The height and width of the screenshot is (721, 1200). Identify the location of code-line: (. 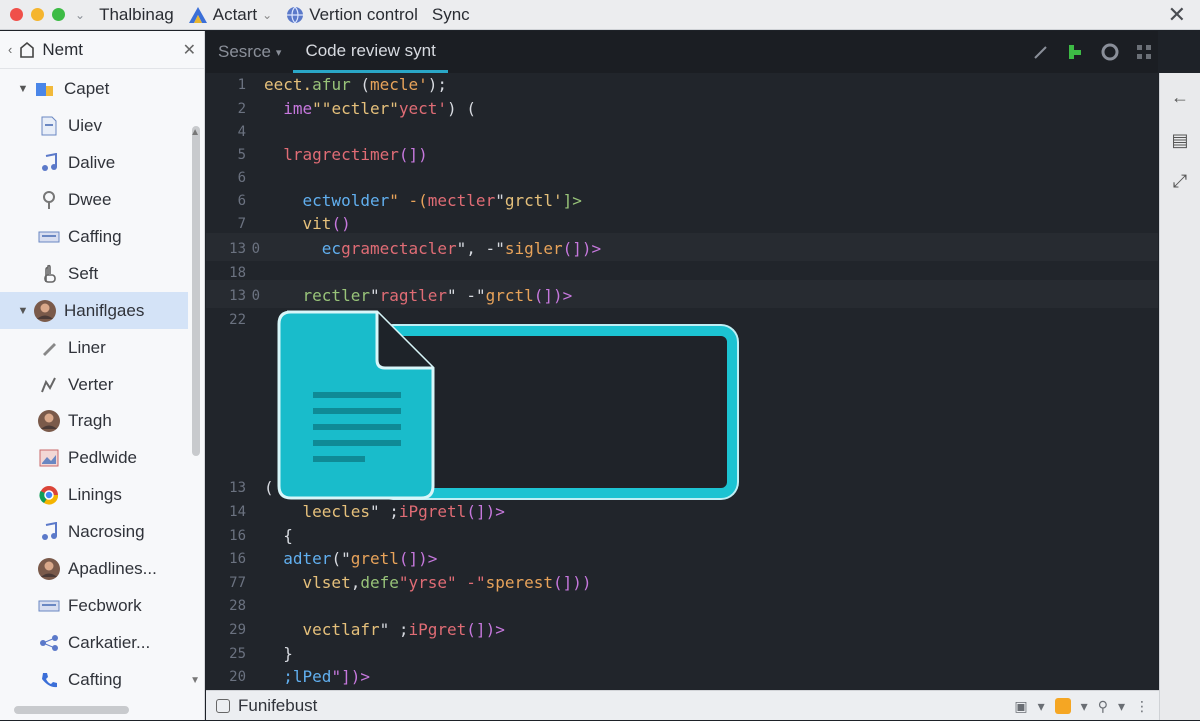
(269, 487).